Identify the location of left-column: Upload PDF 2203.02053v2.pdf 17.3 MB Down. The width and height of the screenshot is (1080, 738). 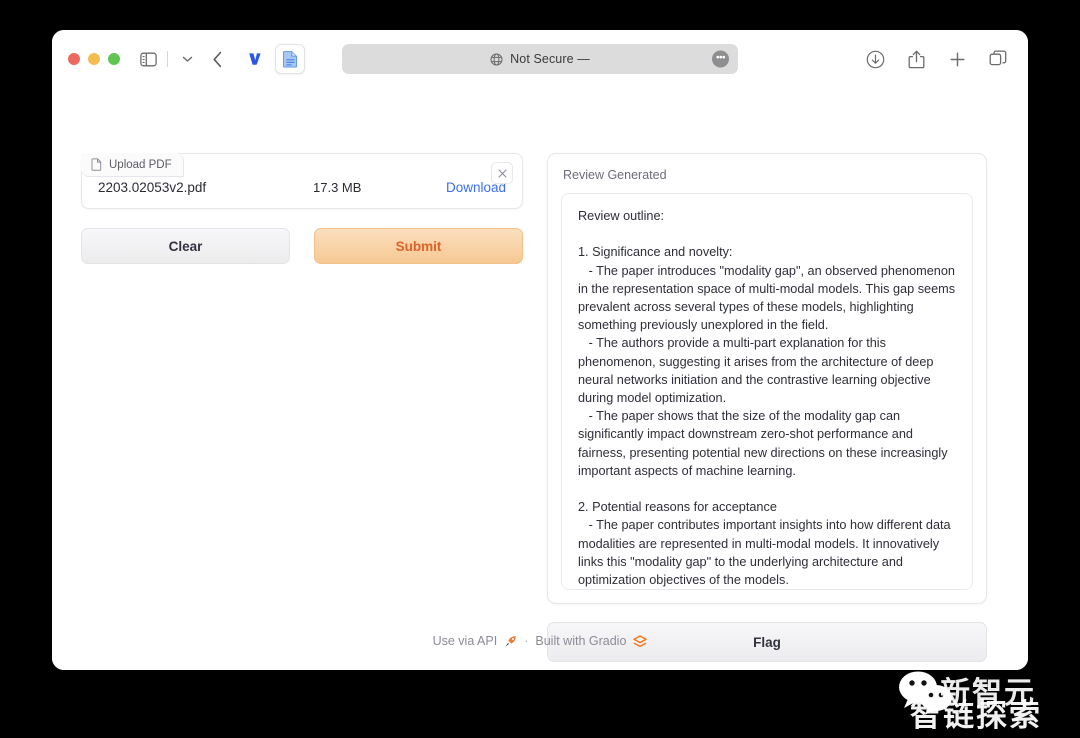
(302, 208).